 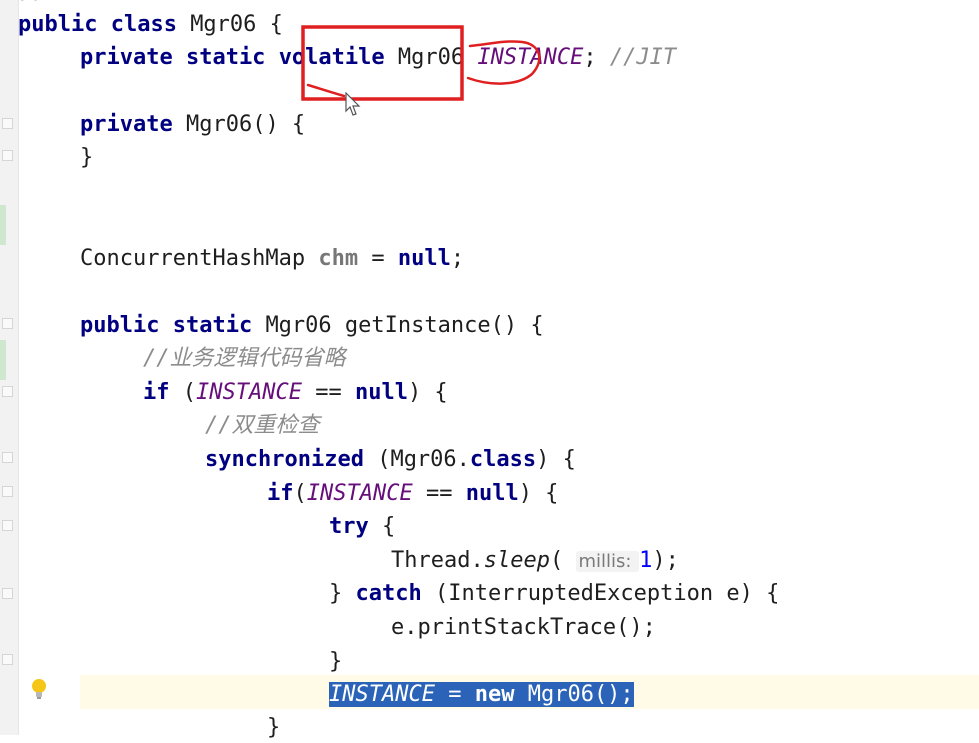 What do you see at coordinates (173, 325) in the screenshot?
I see `token: public static` at bounding box center [173, 325].